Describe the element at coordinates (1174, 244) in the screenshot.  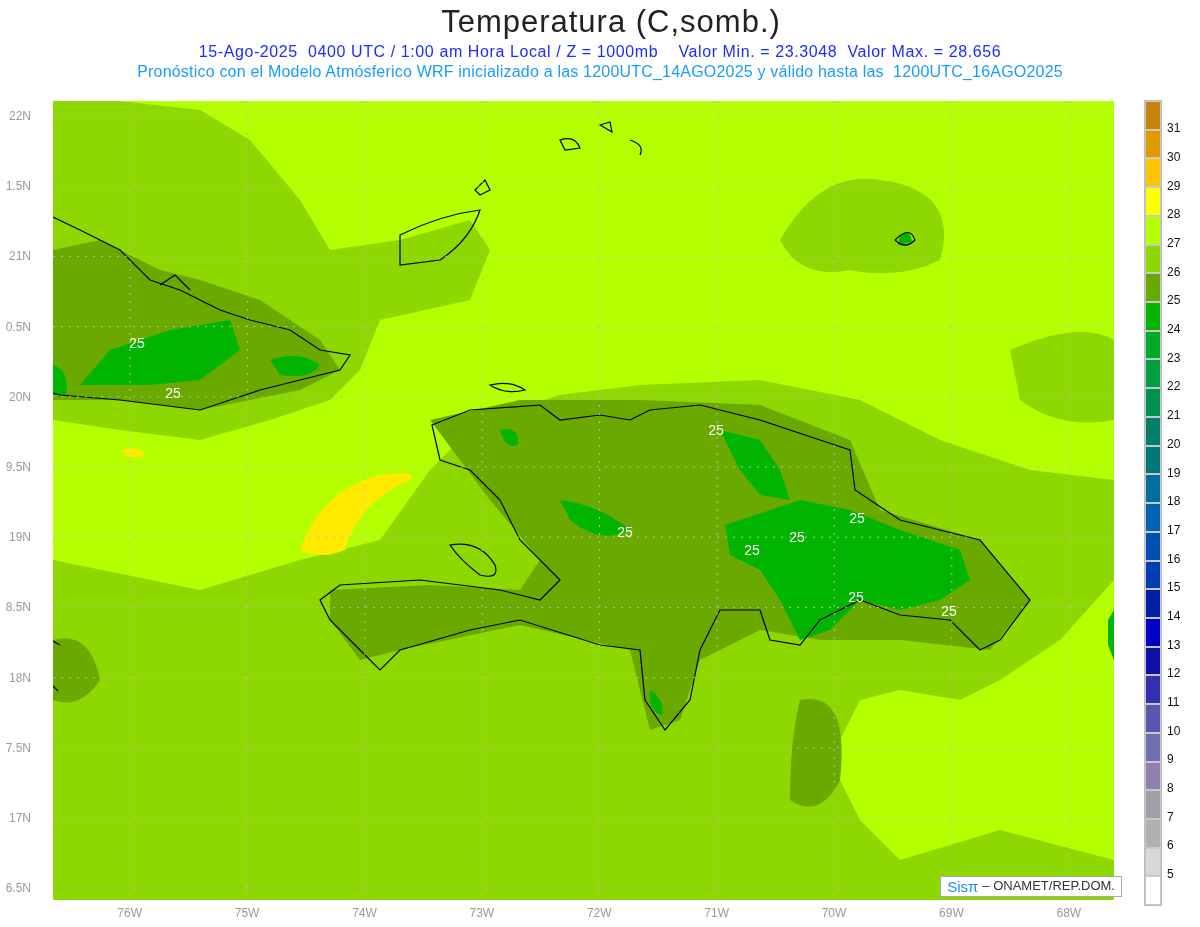
I see `legend-label: 27` at that location.